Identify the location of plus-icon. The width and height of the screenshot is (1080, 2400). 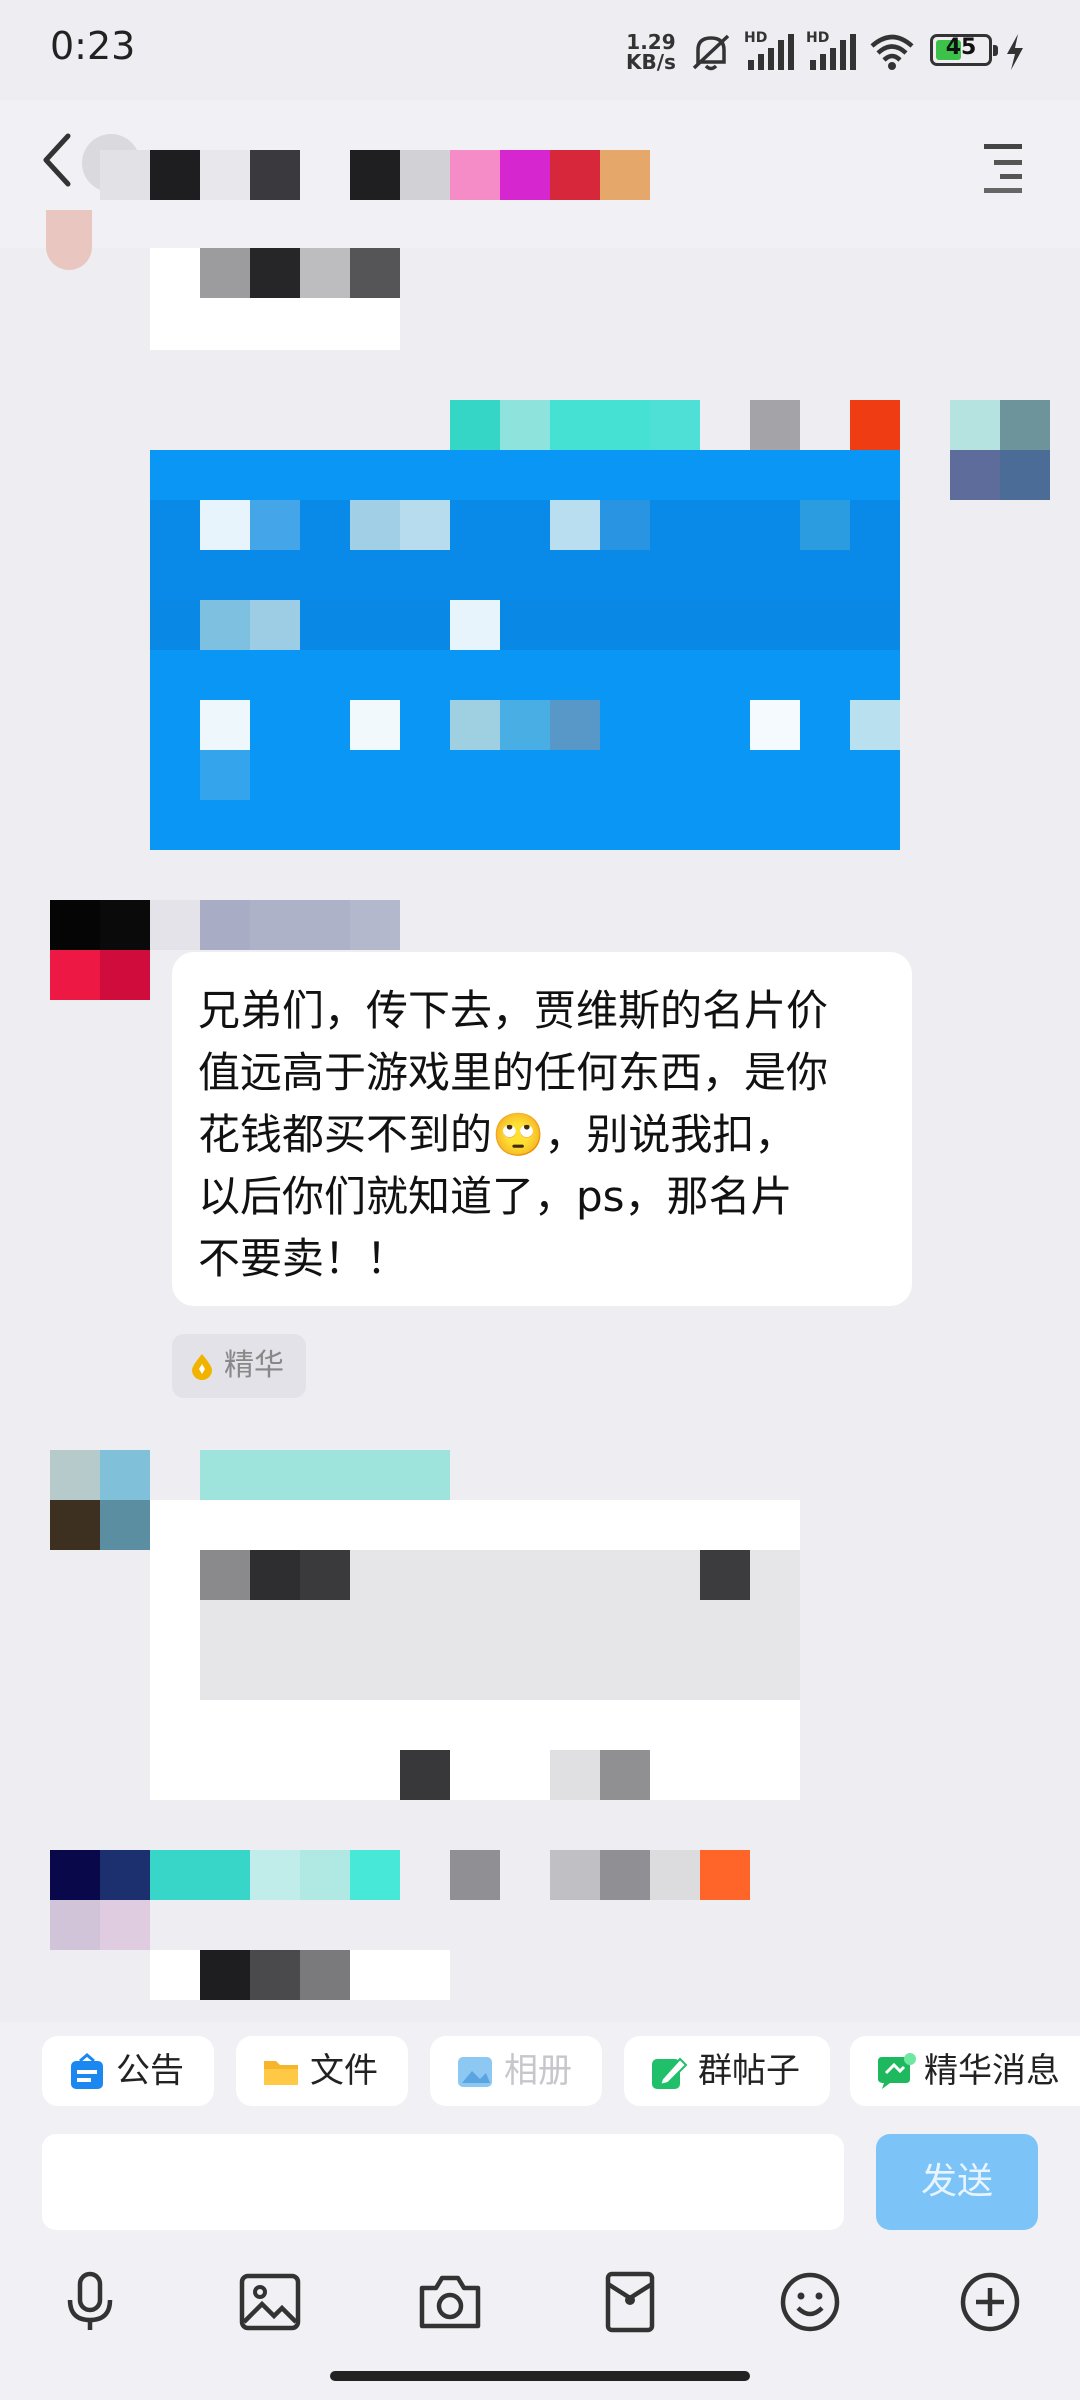
(990, 2302).